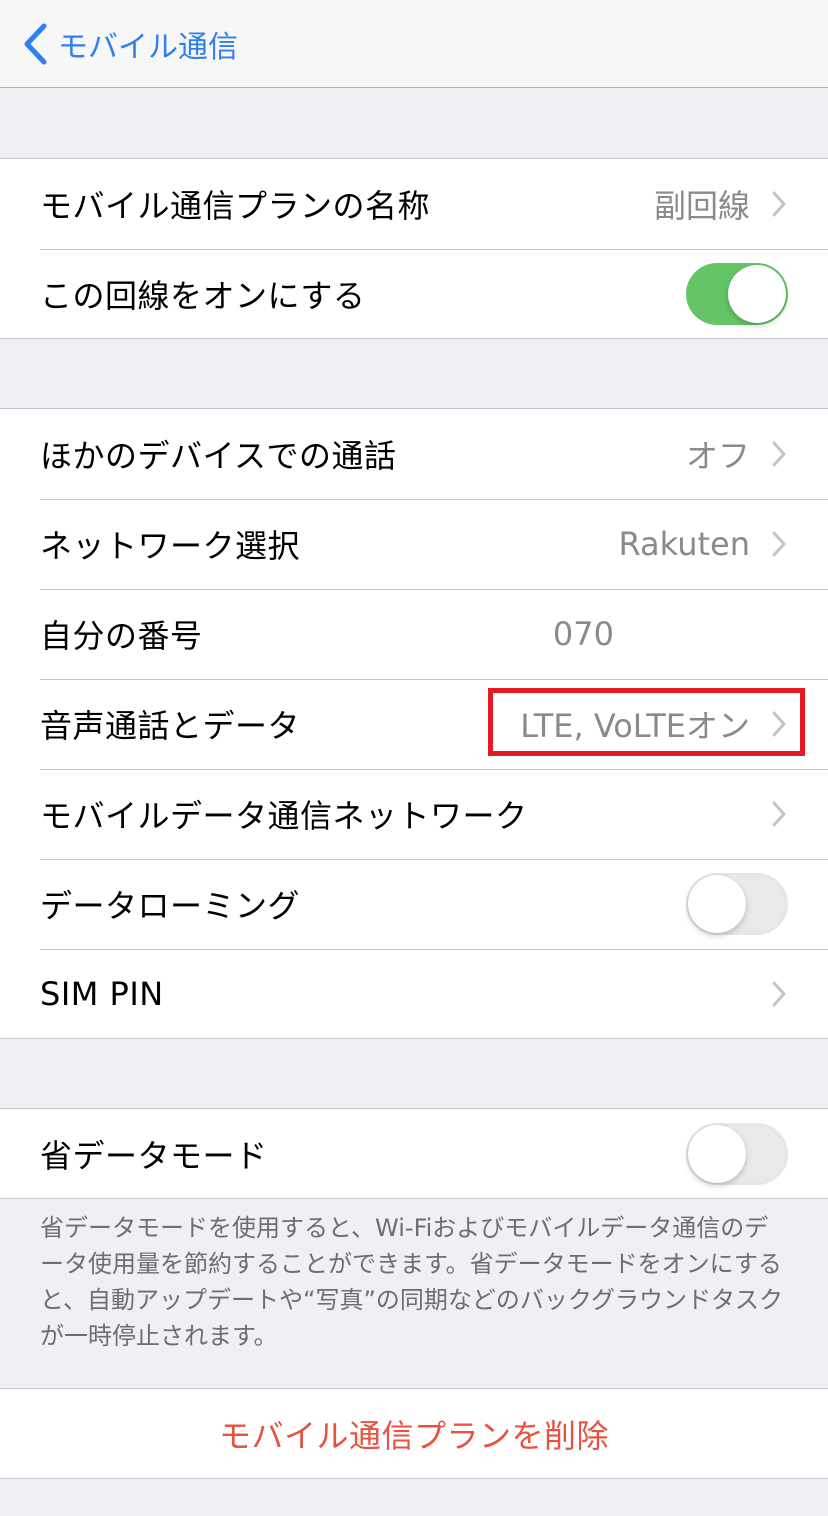 This screenshot has width=828, height=1516. Describe the element at coordinates (717, 456) in the screenshot. I see `other-devices-calls-value: オフ` at that location.